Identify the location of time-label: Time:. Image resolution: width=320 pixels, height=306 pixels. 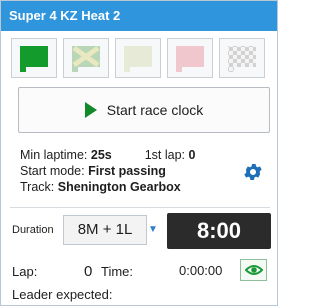
(117, 271).